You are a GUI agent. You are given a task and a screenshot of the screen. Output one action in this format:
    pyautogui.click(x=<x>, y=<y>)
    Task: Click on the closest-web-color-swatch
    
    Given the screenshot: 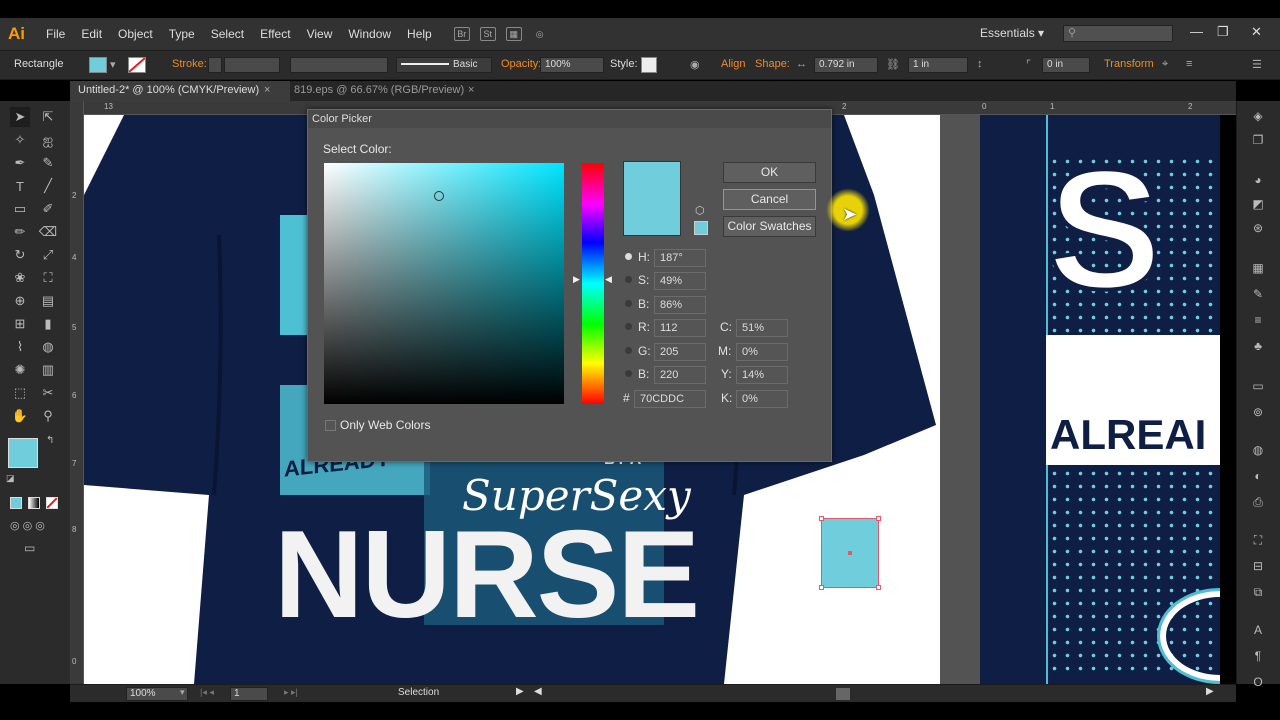 What is the action you would take?
    pyautogui.click(x=701, y=228)
    